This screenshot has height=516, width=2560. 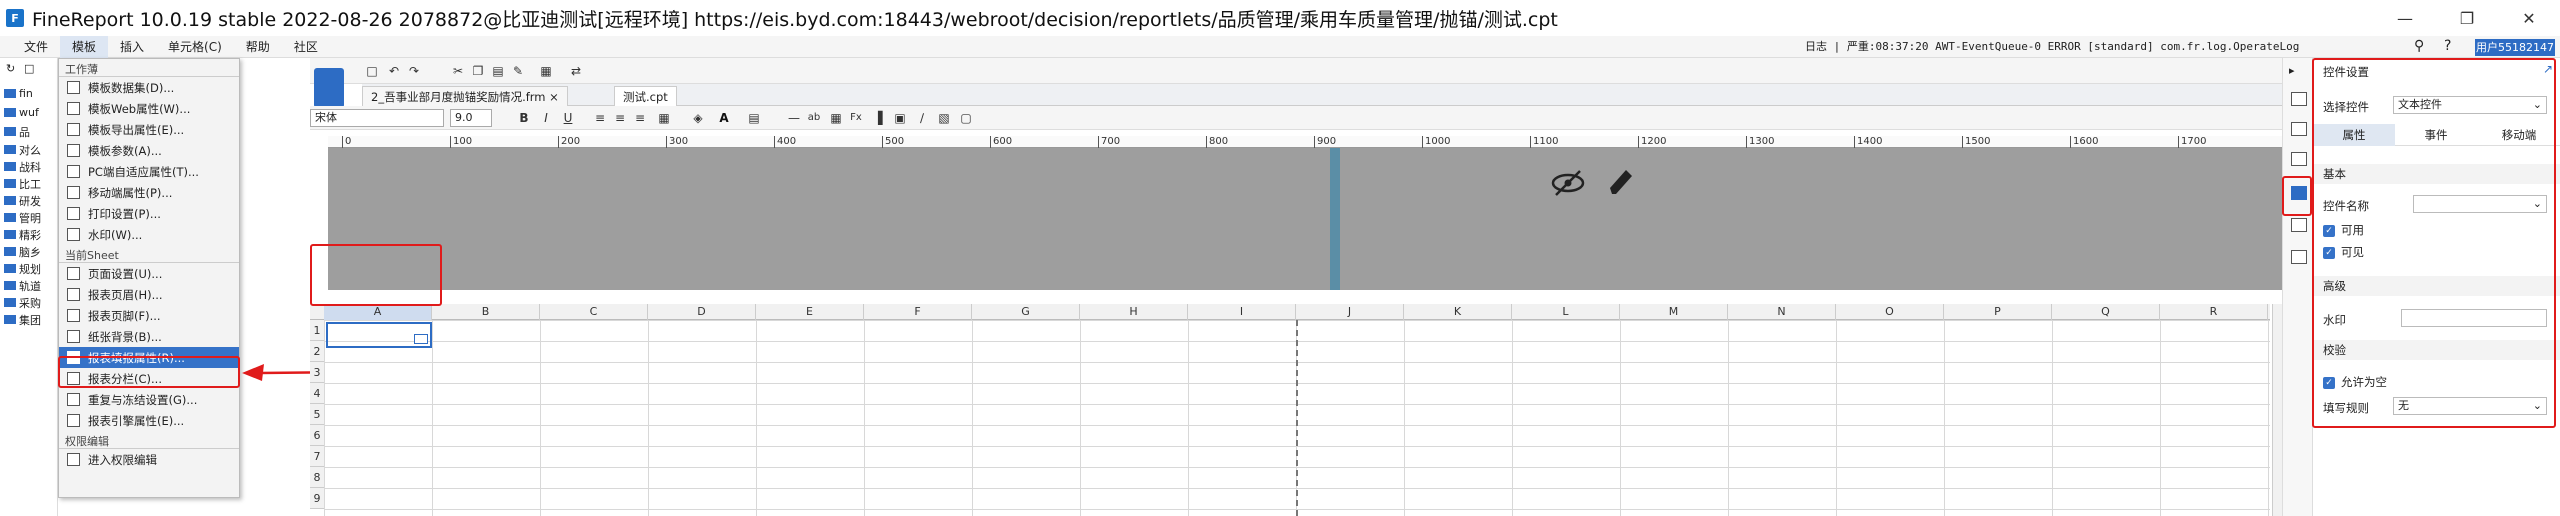 I want to click on slash-icon: ∕, so click(x=922, y=118).